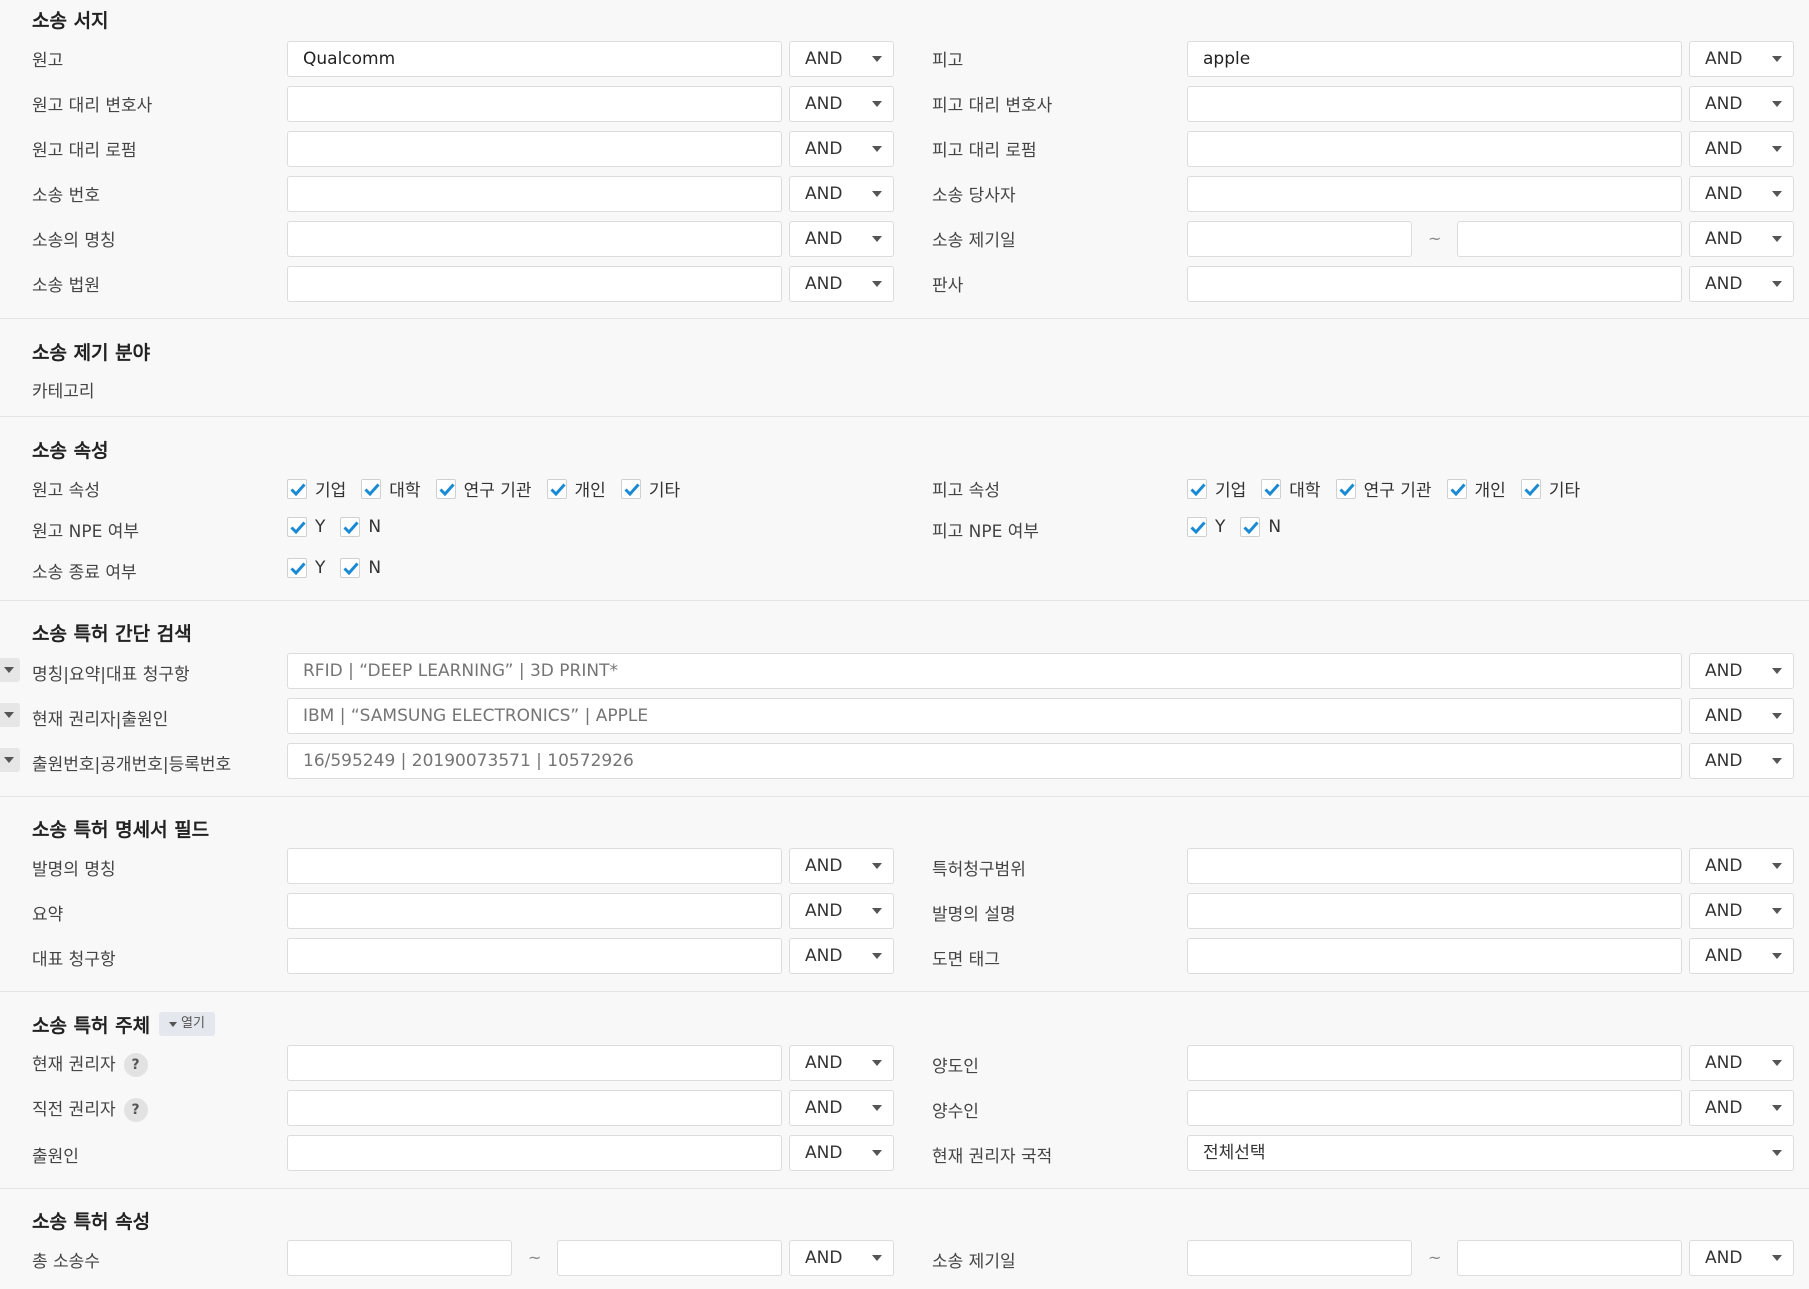  Describe the element at coordinates (1741, 866) in the screenshot. I see `claims-op-select: AND` at that location.